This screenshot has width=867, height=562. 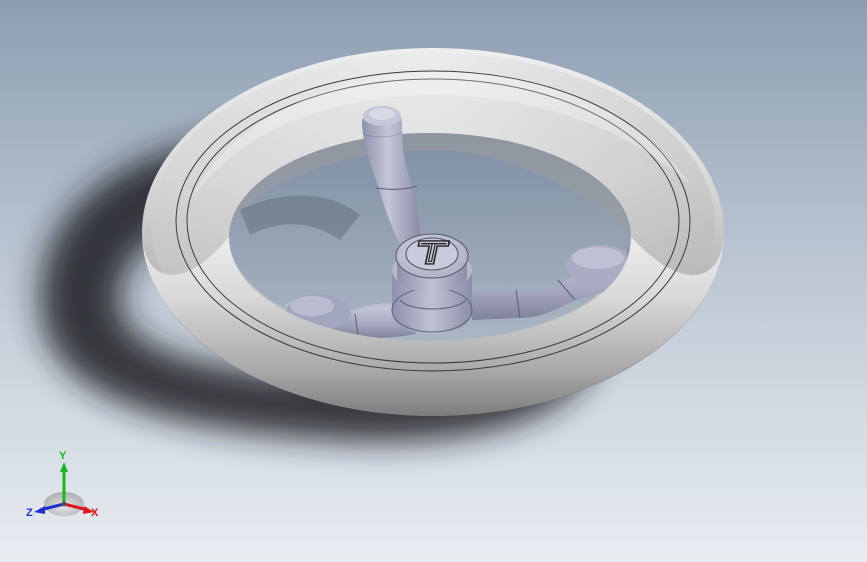 I want to click on triad-y-arrow-icon, so click(x=64, y=467).